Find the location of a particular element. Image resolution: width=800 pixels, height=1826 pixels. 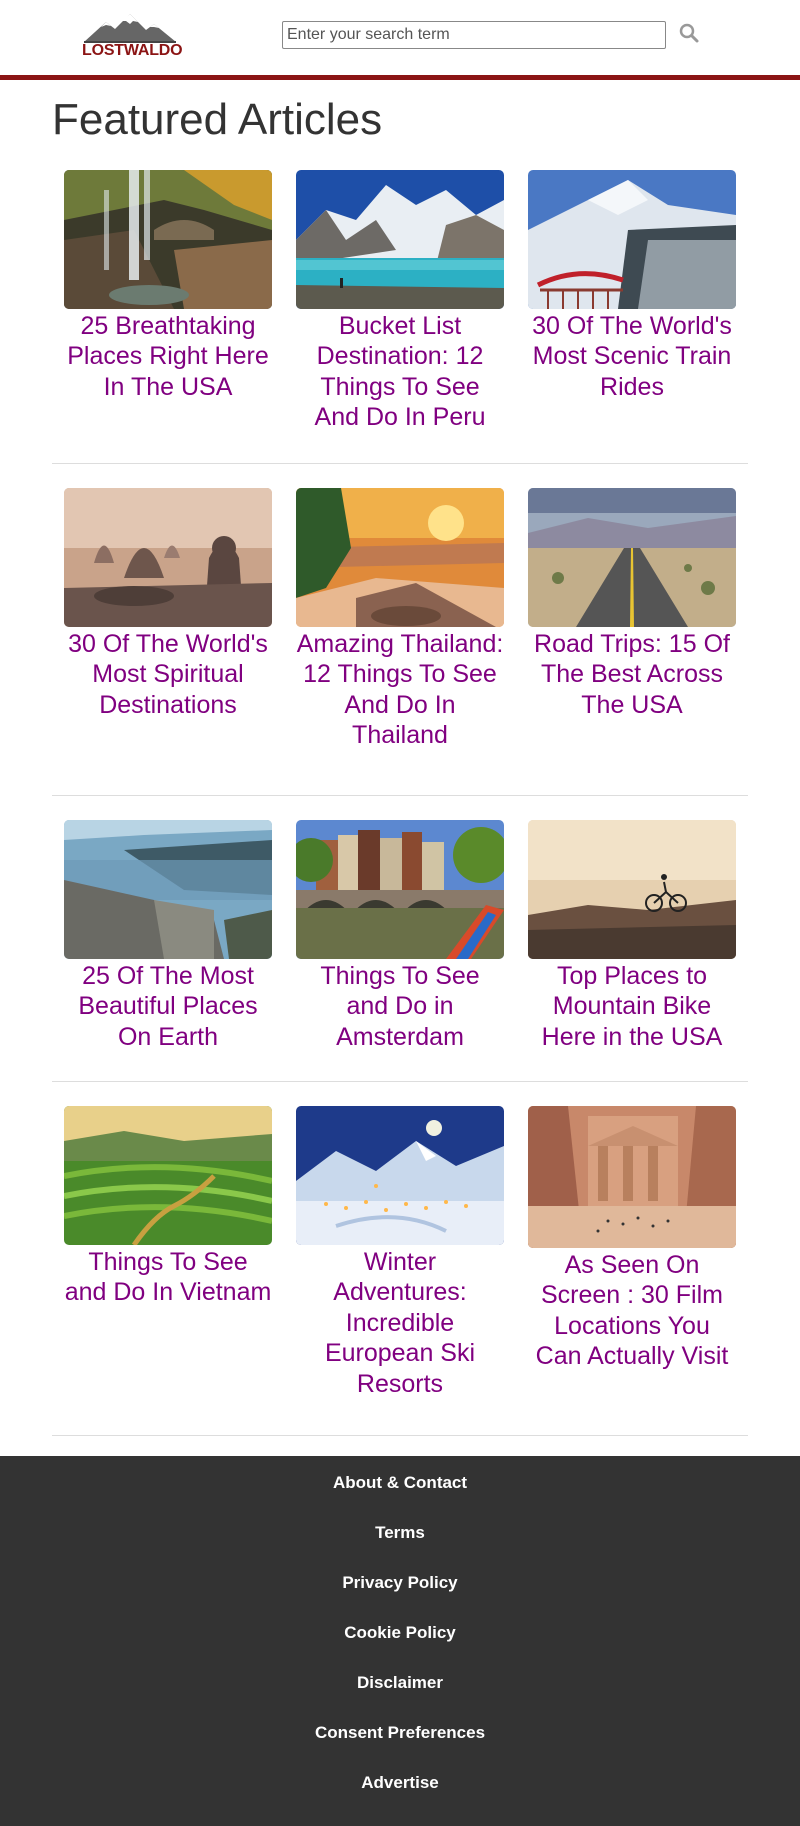

mountain-logo-icon is located at coordinates (130, 28).